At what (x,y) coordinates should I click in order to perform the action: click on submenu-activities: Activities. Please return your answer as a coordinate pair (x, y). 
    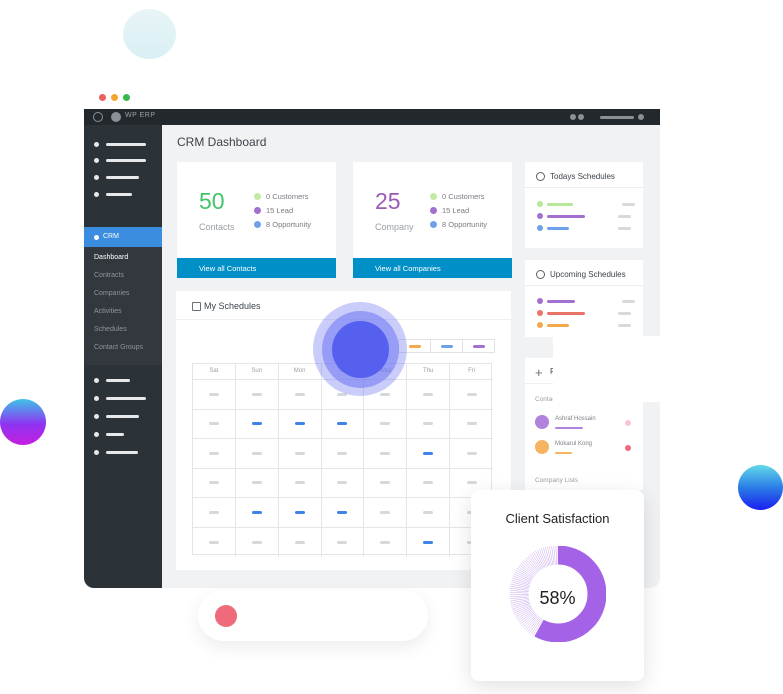
    Looking at the image, I should click on (108, 311).